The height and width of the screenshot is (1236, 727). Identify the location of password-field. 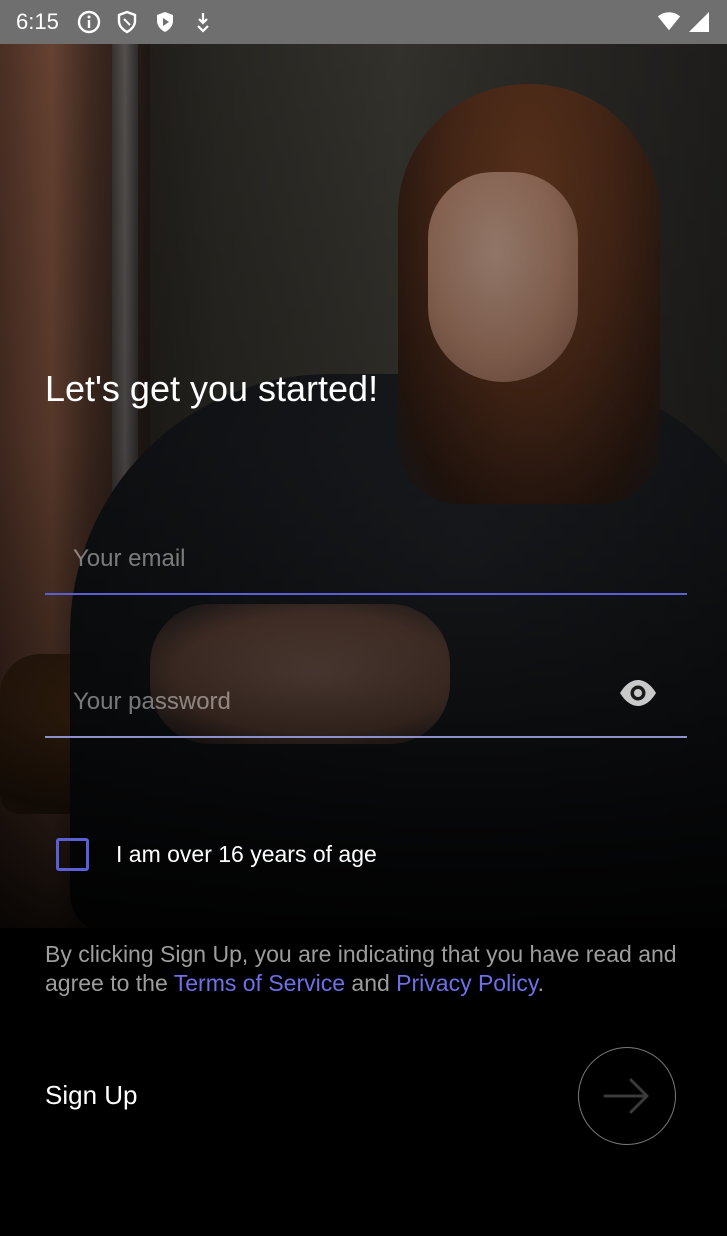
(333, 702).